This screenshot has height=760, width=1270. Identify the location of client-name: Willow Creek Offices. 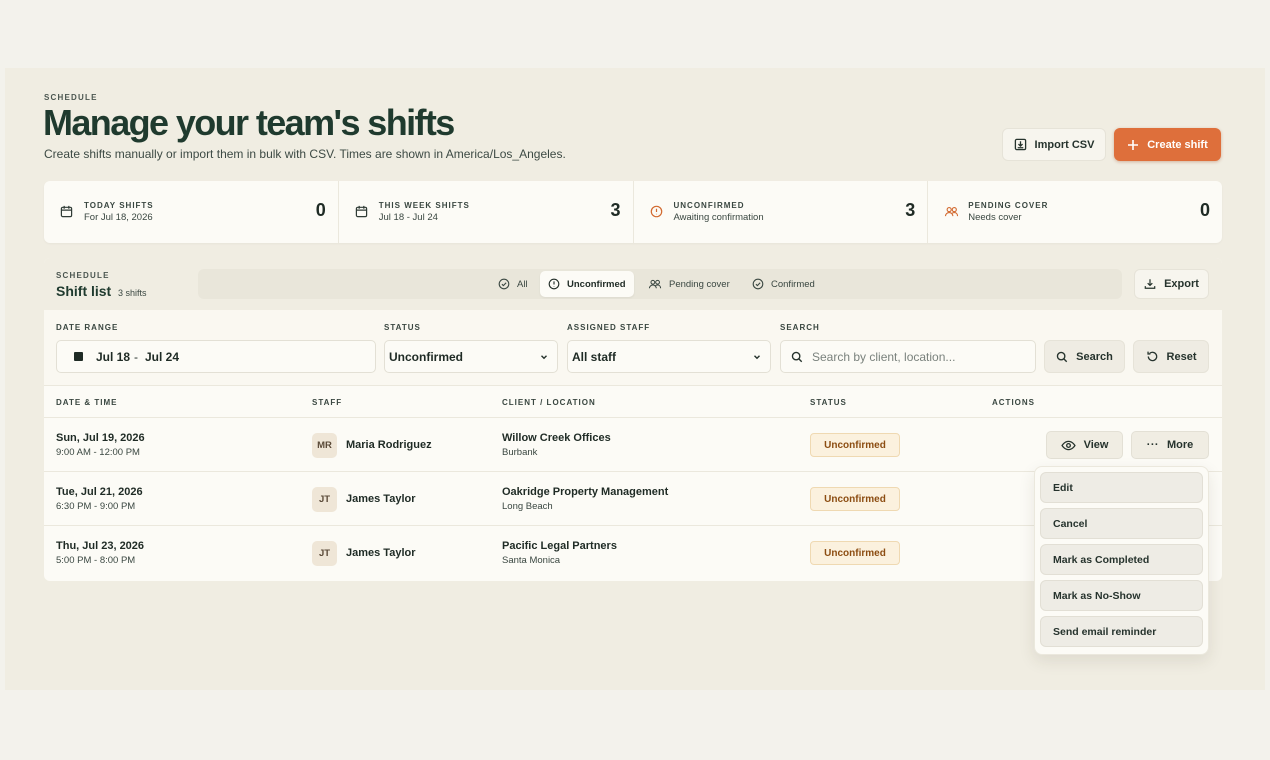
(556, 438).